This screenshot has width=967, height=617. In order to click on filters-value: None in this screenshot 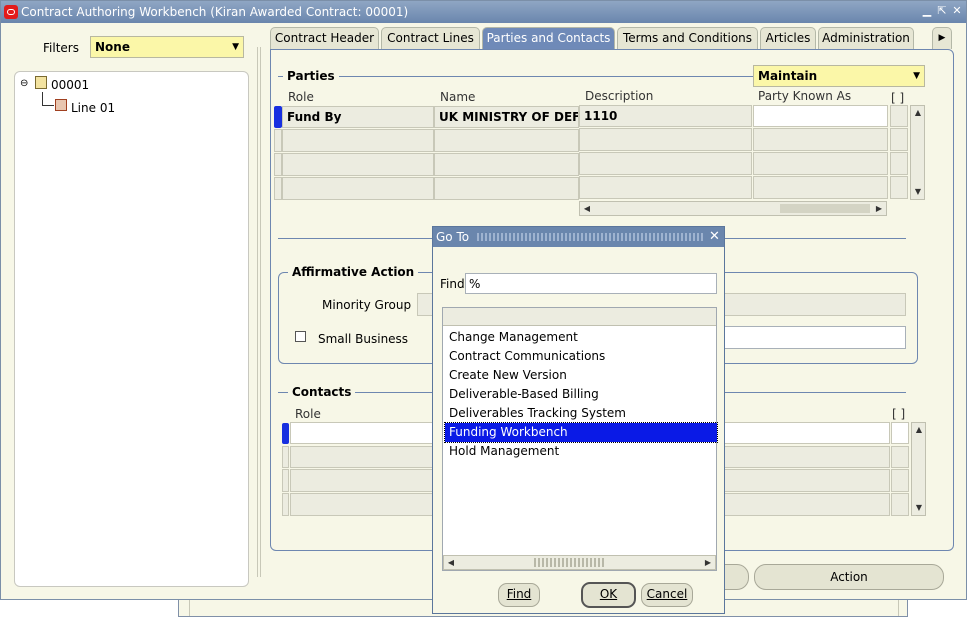, I will do `click(112, 47)`.